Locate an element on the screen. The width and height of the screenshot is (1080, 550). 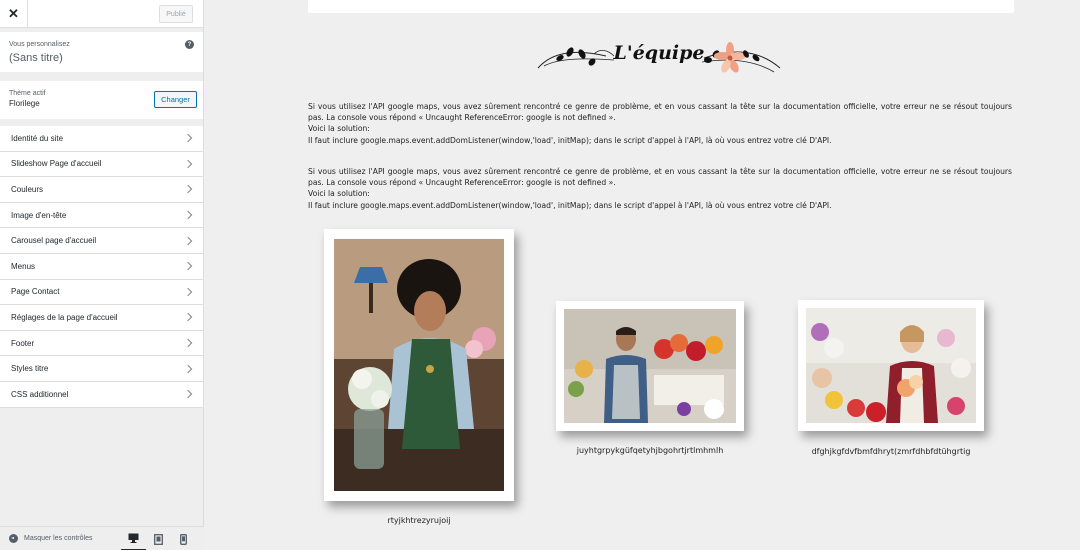
menu-item-menus: Menus is located at coordinates (101, 266).